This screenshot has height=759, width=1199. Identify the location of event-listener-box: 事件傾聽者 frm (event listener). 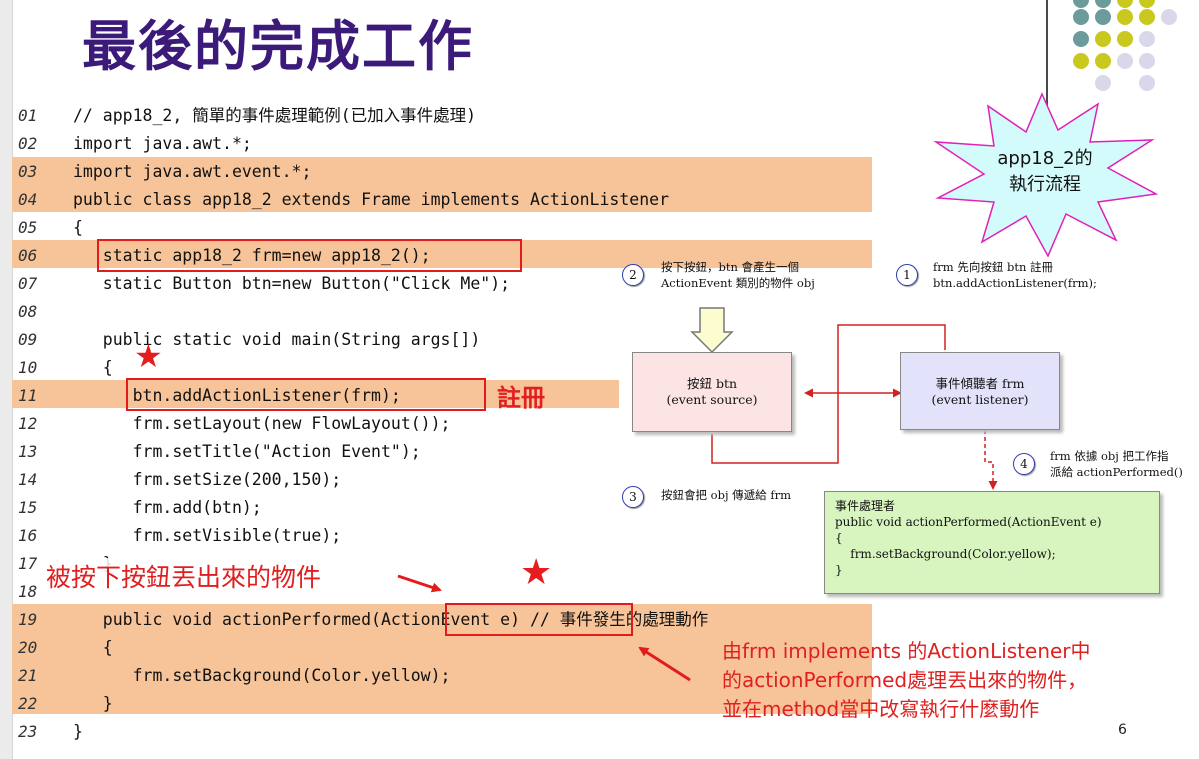
(980, 391).